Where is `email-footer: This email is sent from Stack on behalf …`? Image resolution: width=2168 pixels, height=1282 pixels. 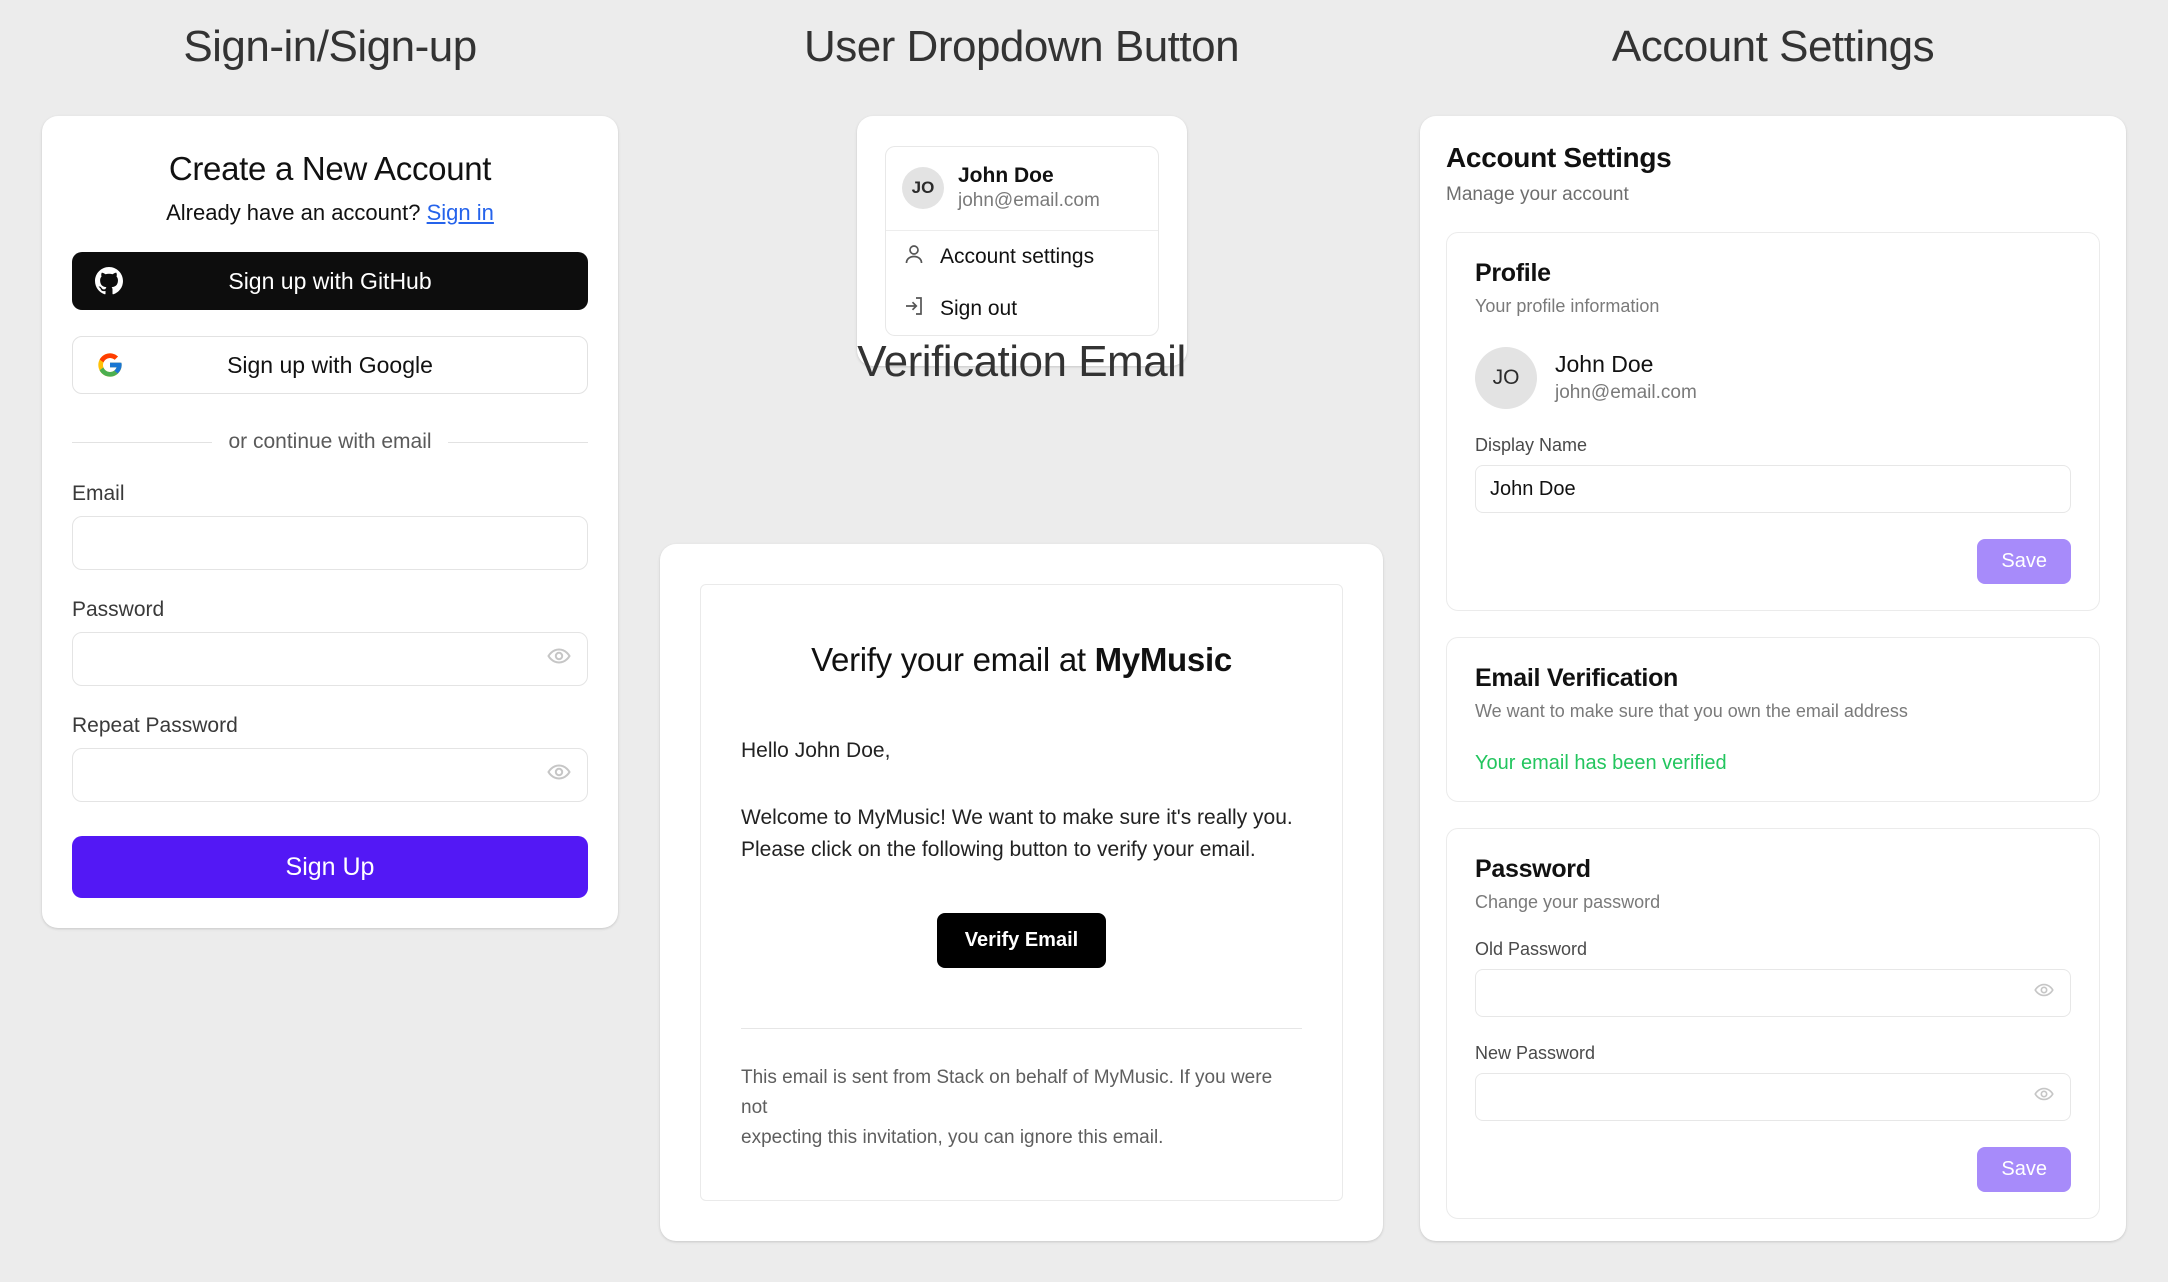
email-footer: This email is sent from Stack on behalf … is located at coordinates (1021, 1108).